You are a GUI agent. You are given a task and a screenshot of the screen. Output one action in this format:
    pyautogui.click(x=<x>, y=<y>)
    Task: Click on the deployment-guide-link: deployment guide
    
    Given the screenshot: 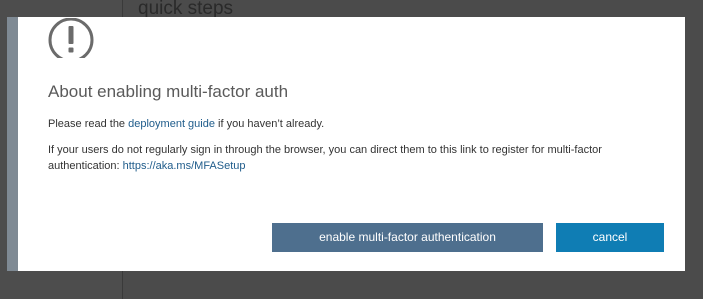 What is the action you would take?
    pyautogui.click(x=171, y=124)
    